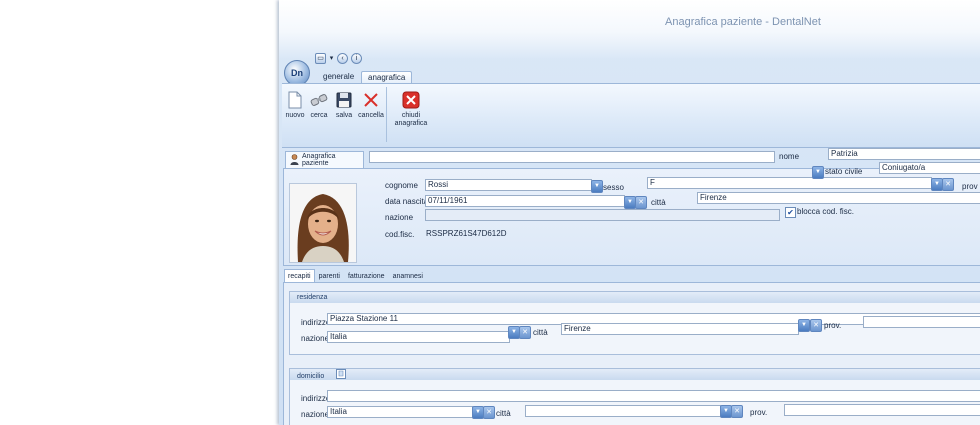 The image size is (980, 425). I want to click on domicilio-citta-label: città, so click(503, 413).